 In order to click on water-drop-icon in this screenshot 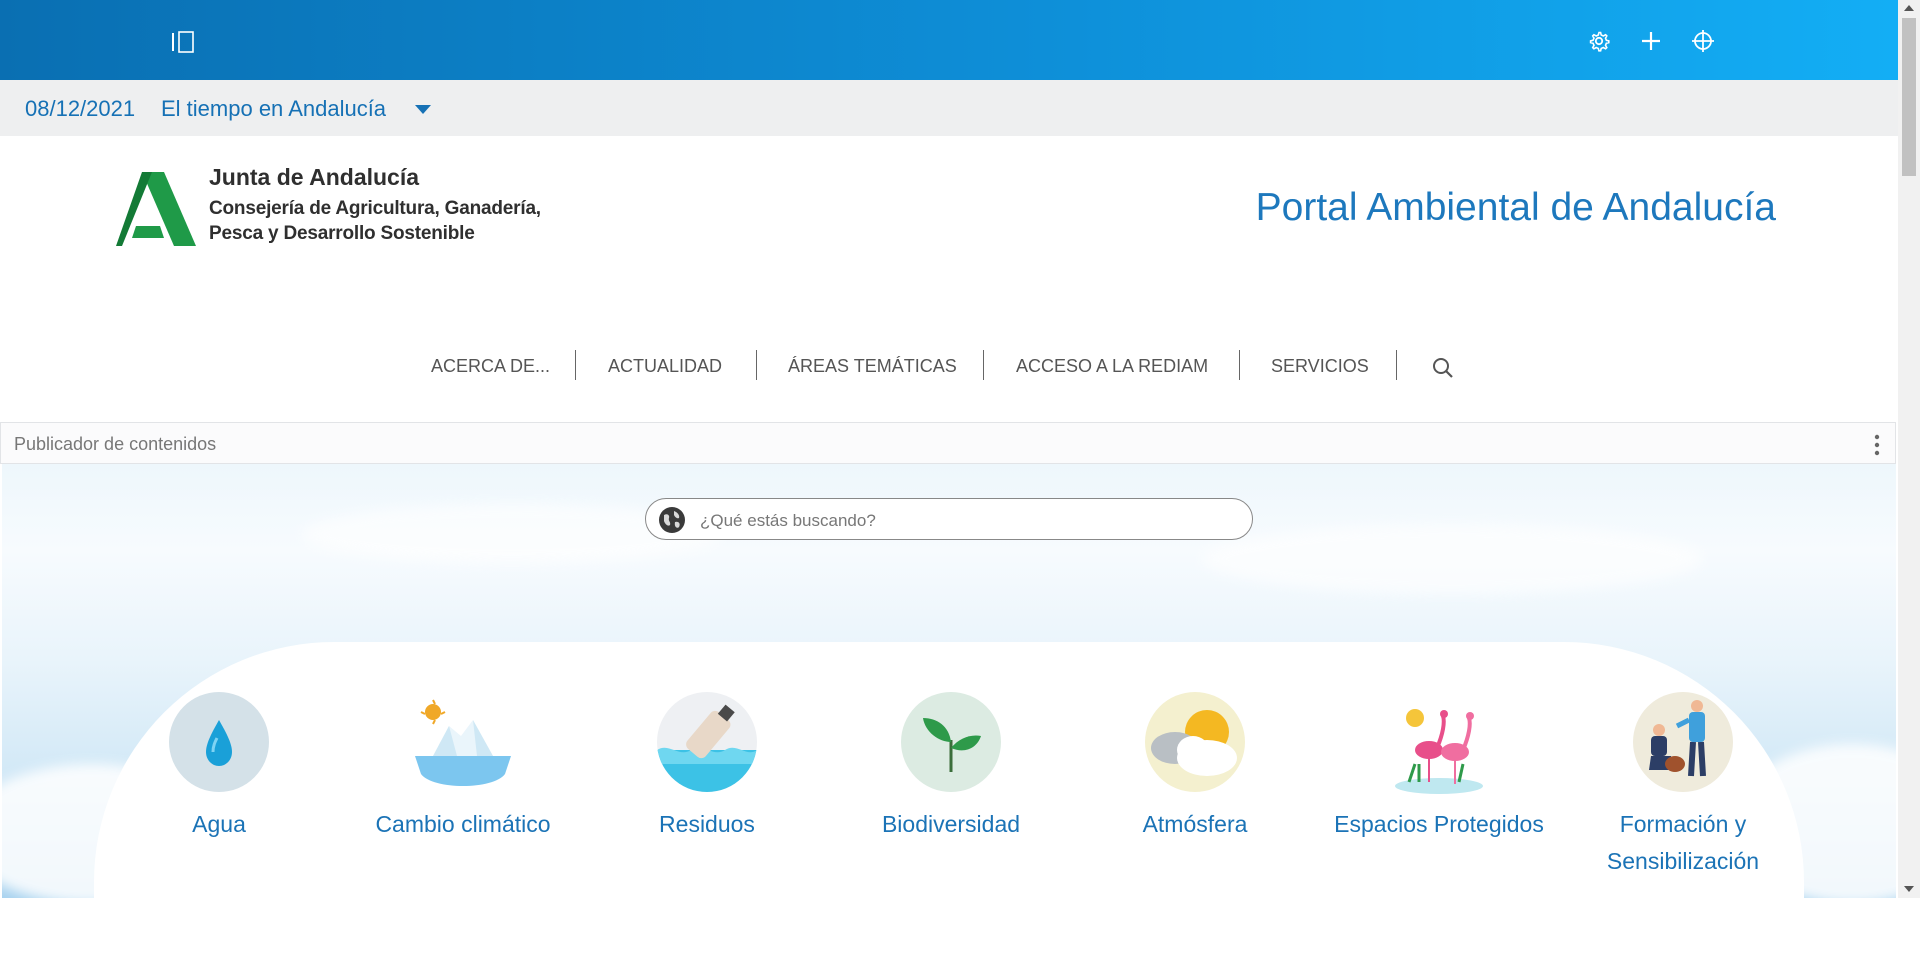, I will do `click(219, 742)`.